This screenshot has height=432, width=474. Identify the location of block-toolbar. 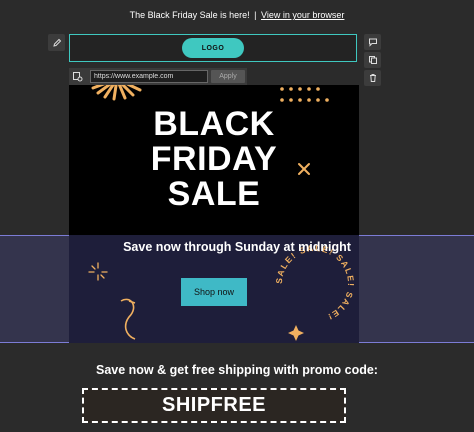
(372, 60).